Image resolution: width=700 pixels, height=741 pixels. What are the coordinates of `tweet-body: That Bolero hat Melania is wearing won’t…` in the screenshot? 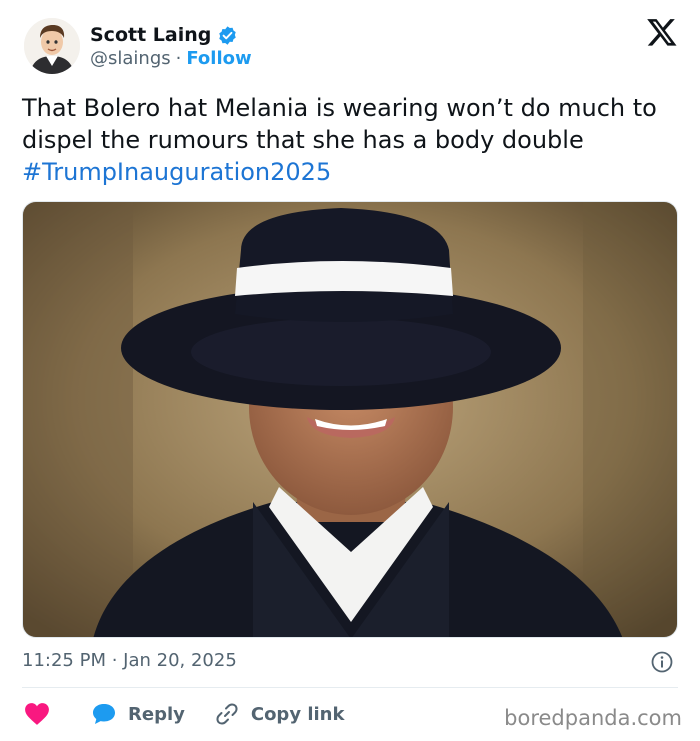 It's located at (339, 124).